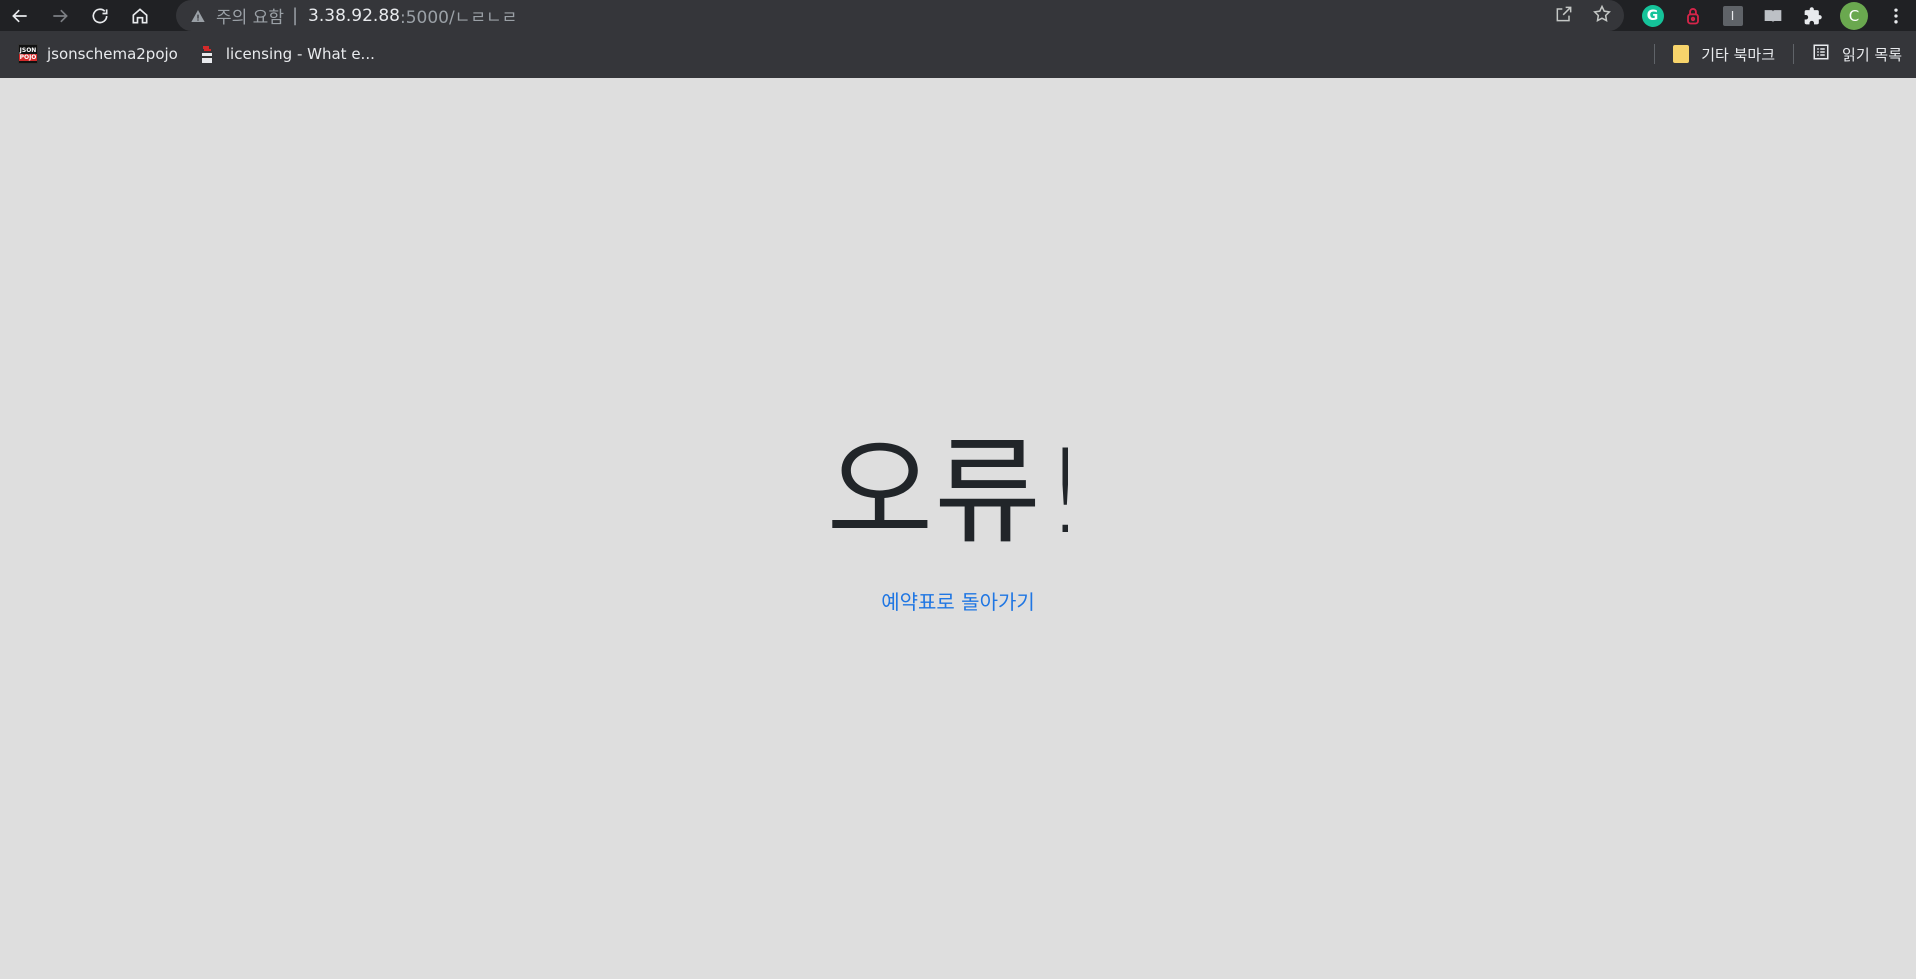  What do you see at coordinates (112, 54) in the screenshot?
I see `bookmark-label: jsonschema2pojo` at bounding box center [112, 54].